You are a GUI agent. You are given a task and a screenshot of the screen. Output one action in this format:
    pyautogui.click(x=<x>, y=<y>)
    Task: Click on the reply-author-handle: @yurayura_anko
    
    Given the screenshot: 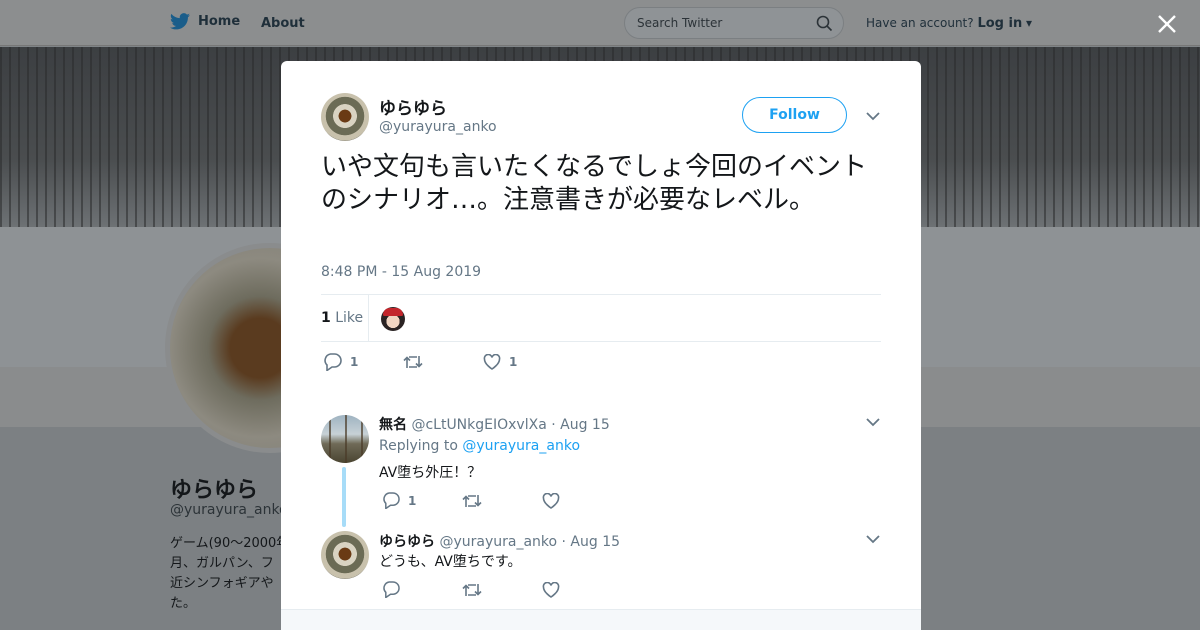 What is the action you would take?
    pyautogui.click(x=498, y=542)
    